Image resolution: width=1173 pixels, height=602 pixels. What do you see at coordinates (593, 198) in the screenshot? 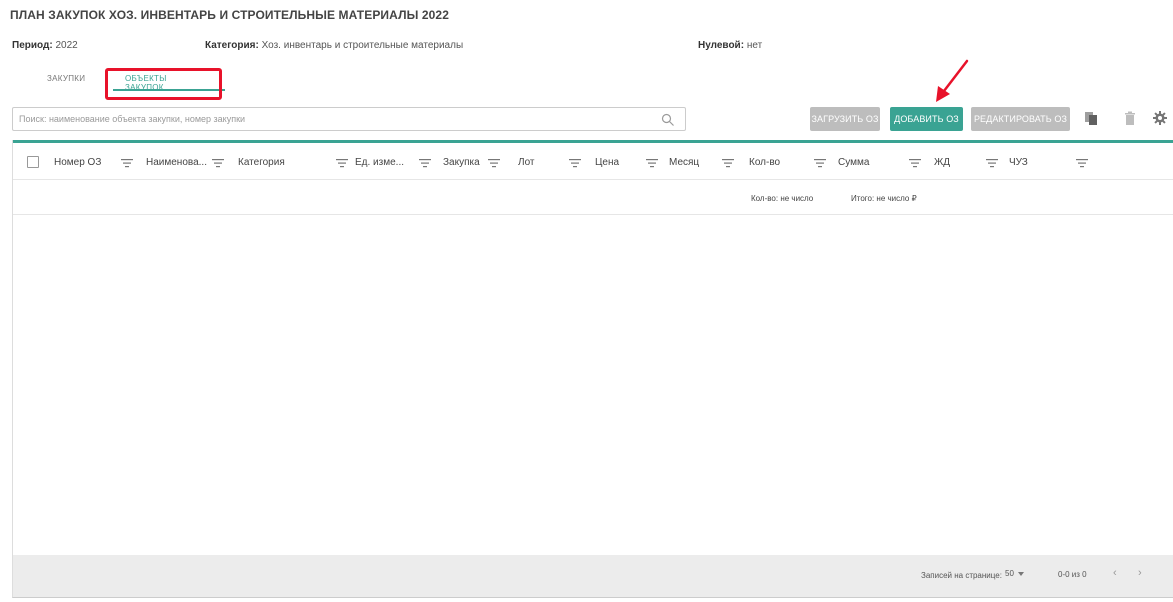
I see `totals-row: Кол-во: не число Итого: не число ₽` at bounding box center [593, 198].